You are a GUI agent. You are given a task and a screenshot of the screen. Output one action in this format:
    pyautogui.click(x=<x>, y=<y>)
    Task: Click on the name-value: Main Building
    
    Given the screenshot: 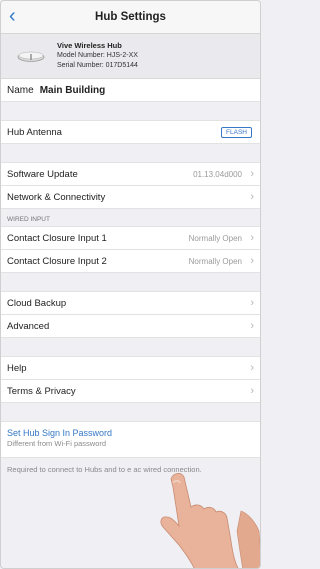 What is the action you would take?
    pyautogui.click(x=72, y=90)
    